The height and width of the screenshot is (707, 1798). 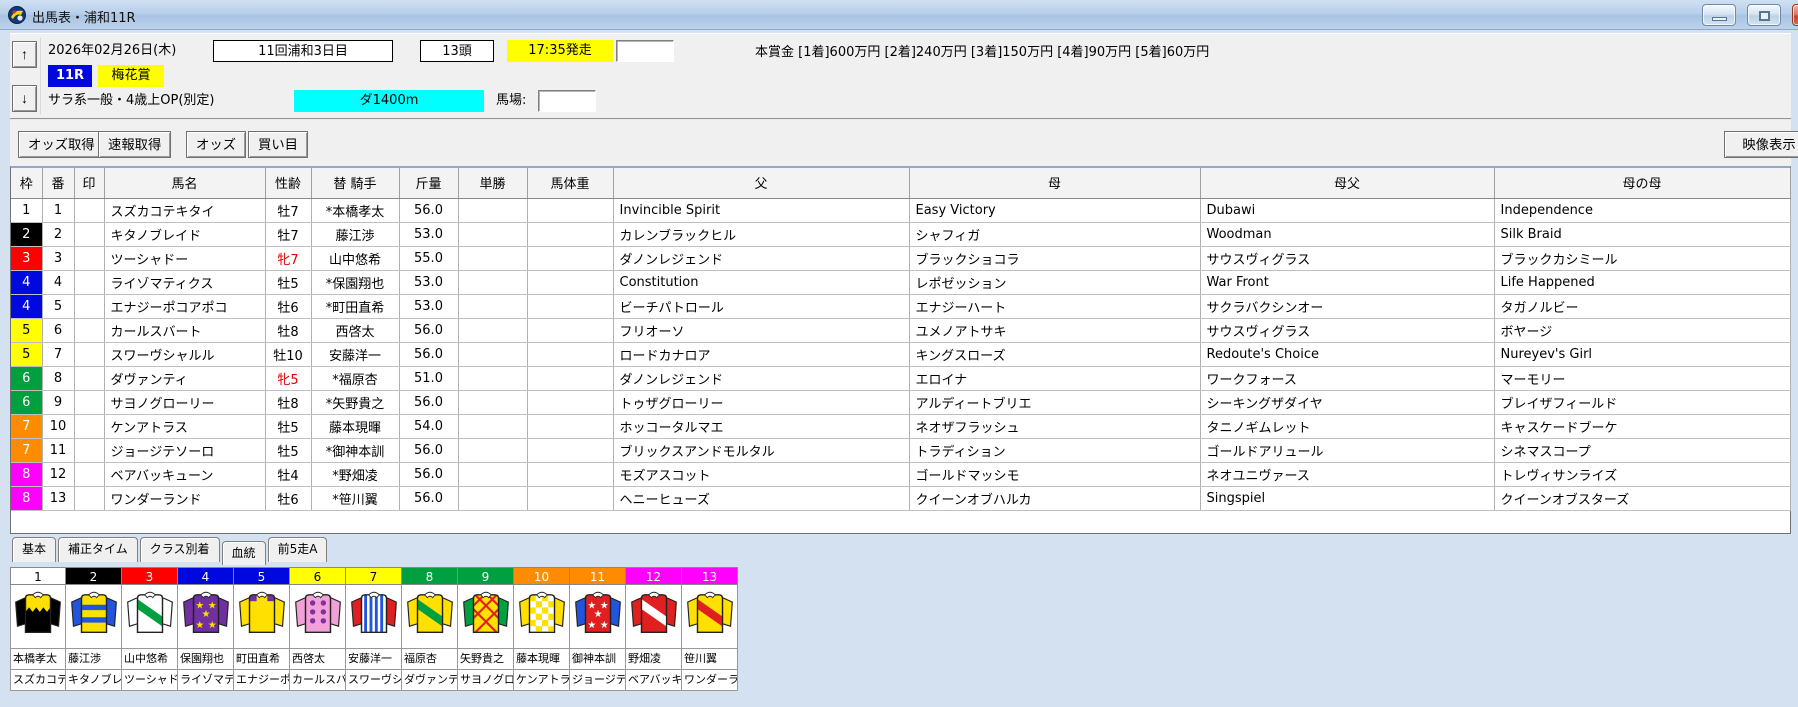 What do you see at coordinates (1642, 258) in the screenshot?
I see `dam-dam-name: ブラックカシミール` at bounding box center [1642, 258].